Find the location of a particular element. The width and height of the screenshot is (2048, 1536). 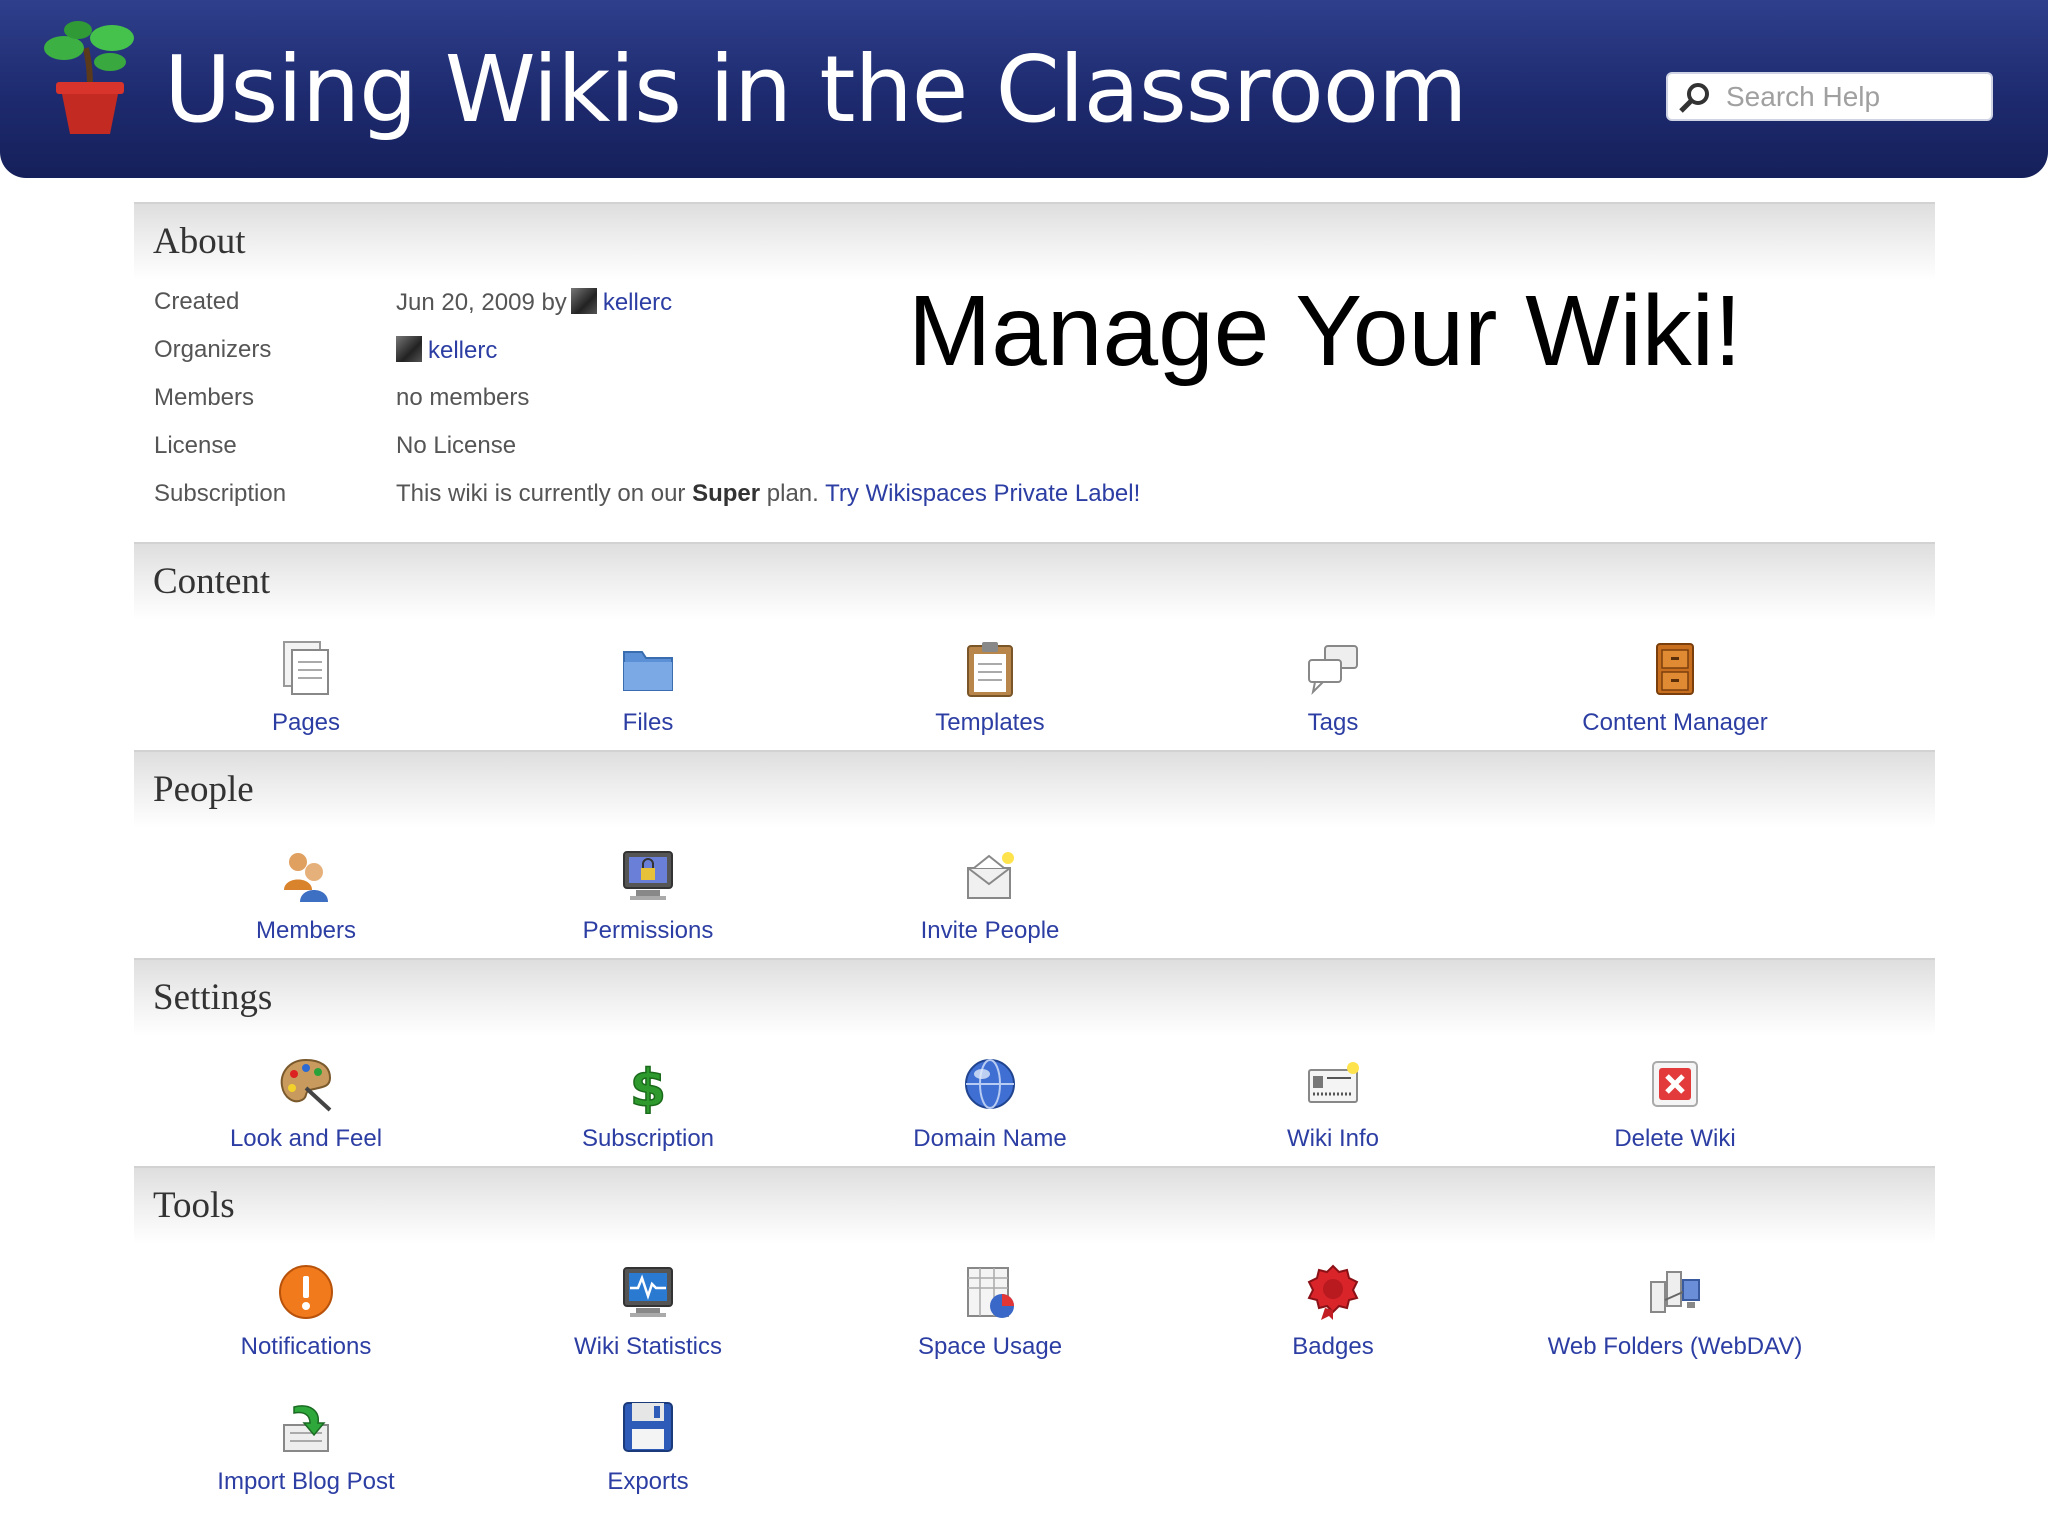

search-icon is located at coordinates (1694, 98).